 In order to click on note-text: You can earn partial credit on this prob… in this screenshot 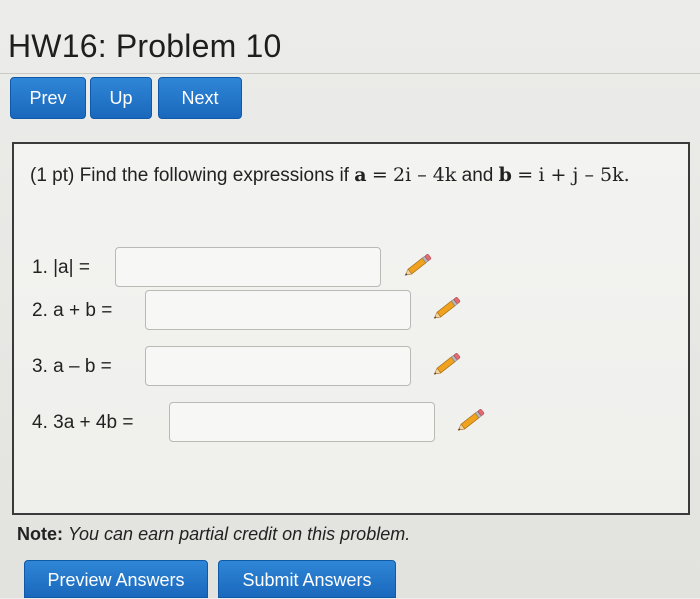, I will do `click(239, 534)`.